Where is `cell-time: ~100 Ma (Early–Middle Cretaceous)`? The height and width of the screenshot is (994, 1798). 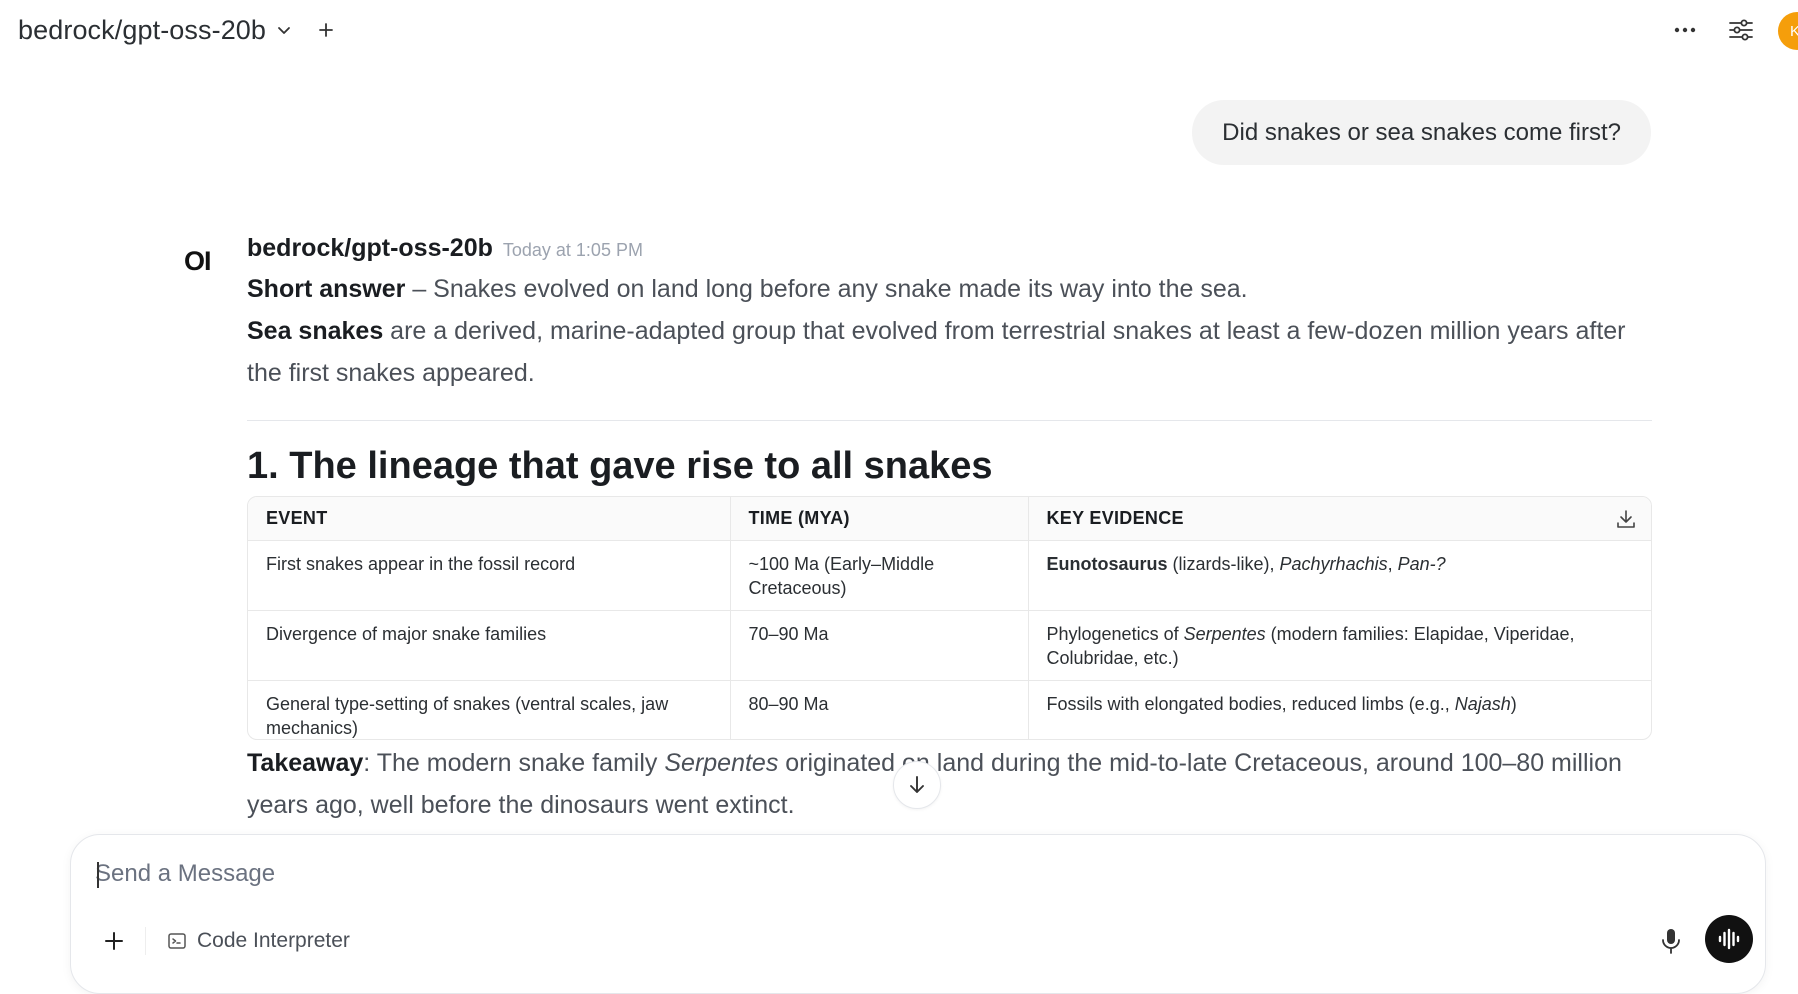
cell-time: ~100 Ma (Early–Middle Cretaceous) is located at coordinates (878, 575).